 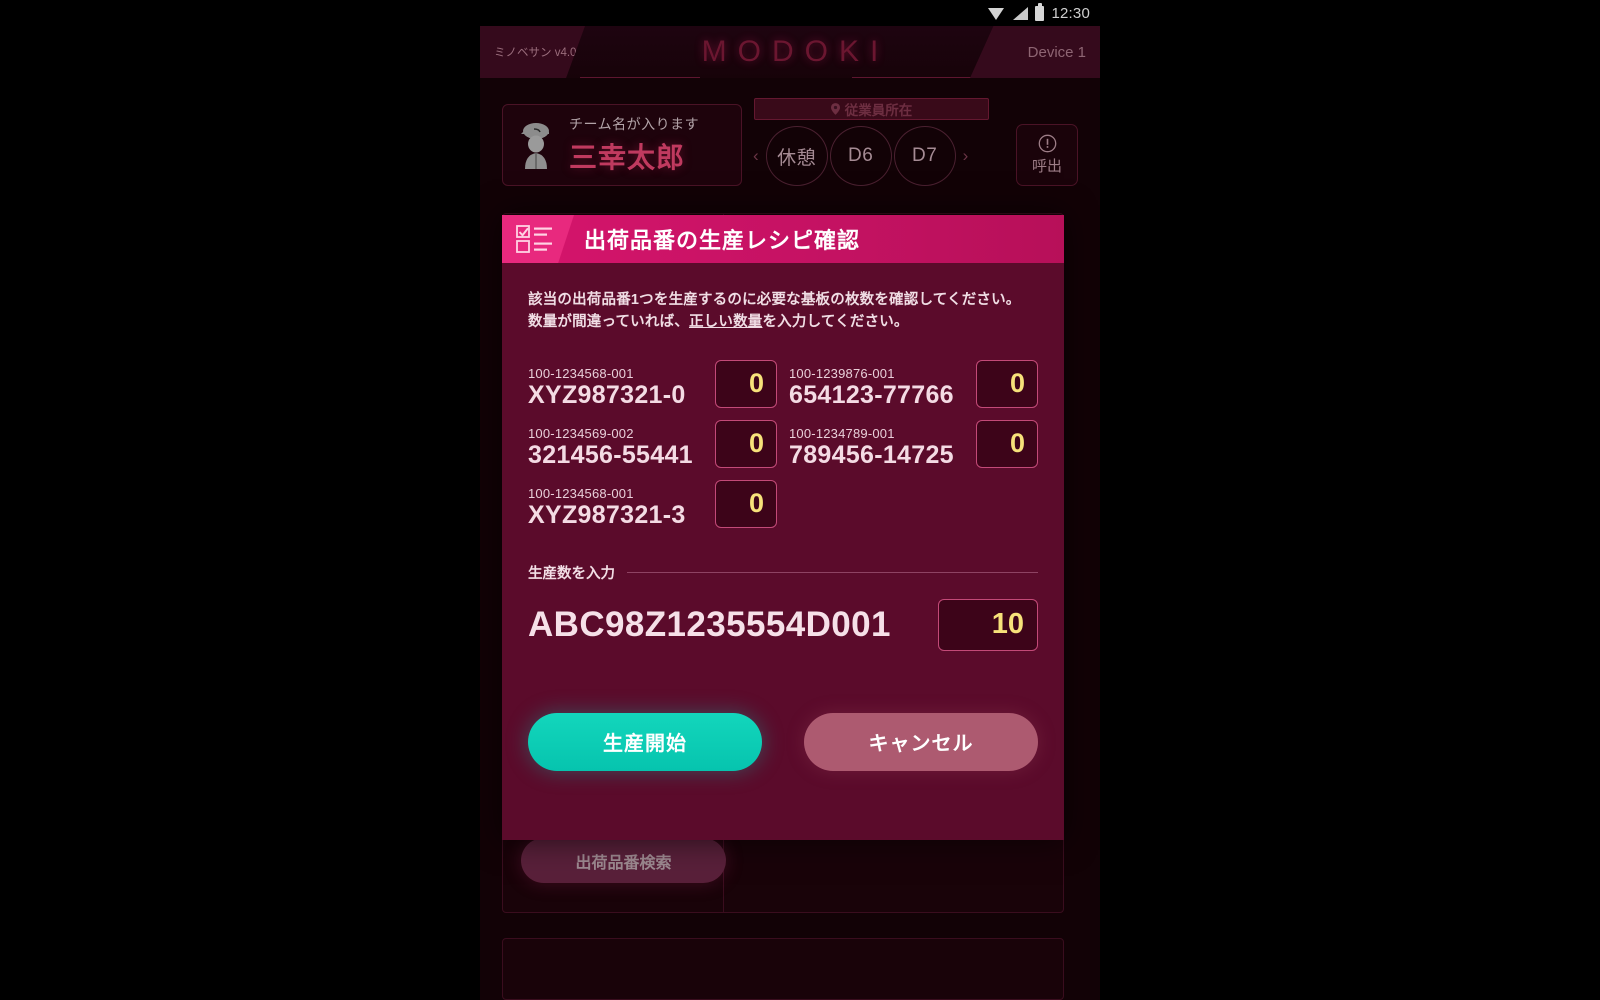 What do you see at coordinates (924, 156) in the screenshot?
I see `station-tab-d7: D7` at bounding box center [924, 156].